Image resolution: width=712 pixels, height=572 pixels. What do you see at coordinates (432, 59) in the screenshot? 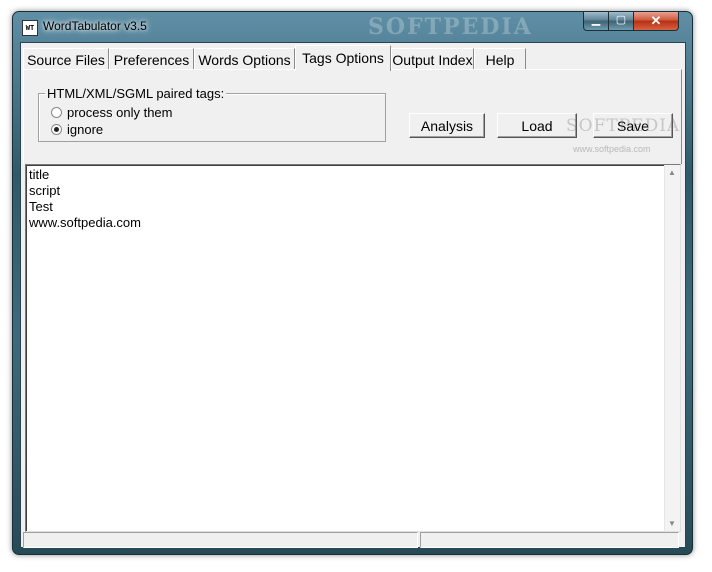
I see `tab-output-index: Output Index` at bounding box center [432, 59].